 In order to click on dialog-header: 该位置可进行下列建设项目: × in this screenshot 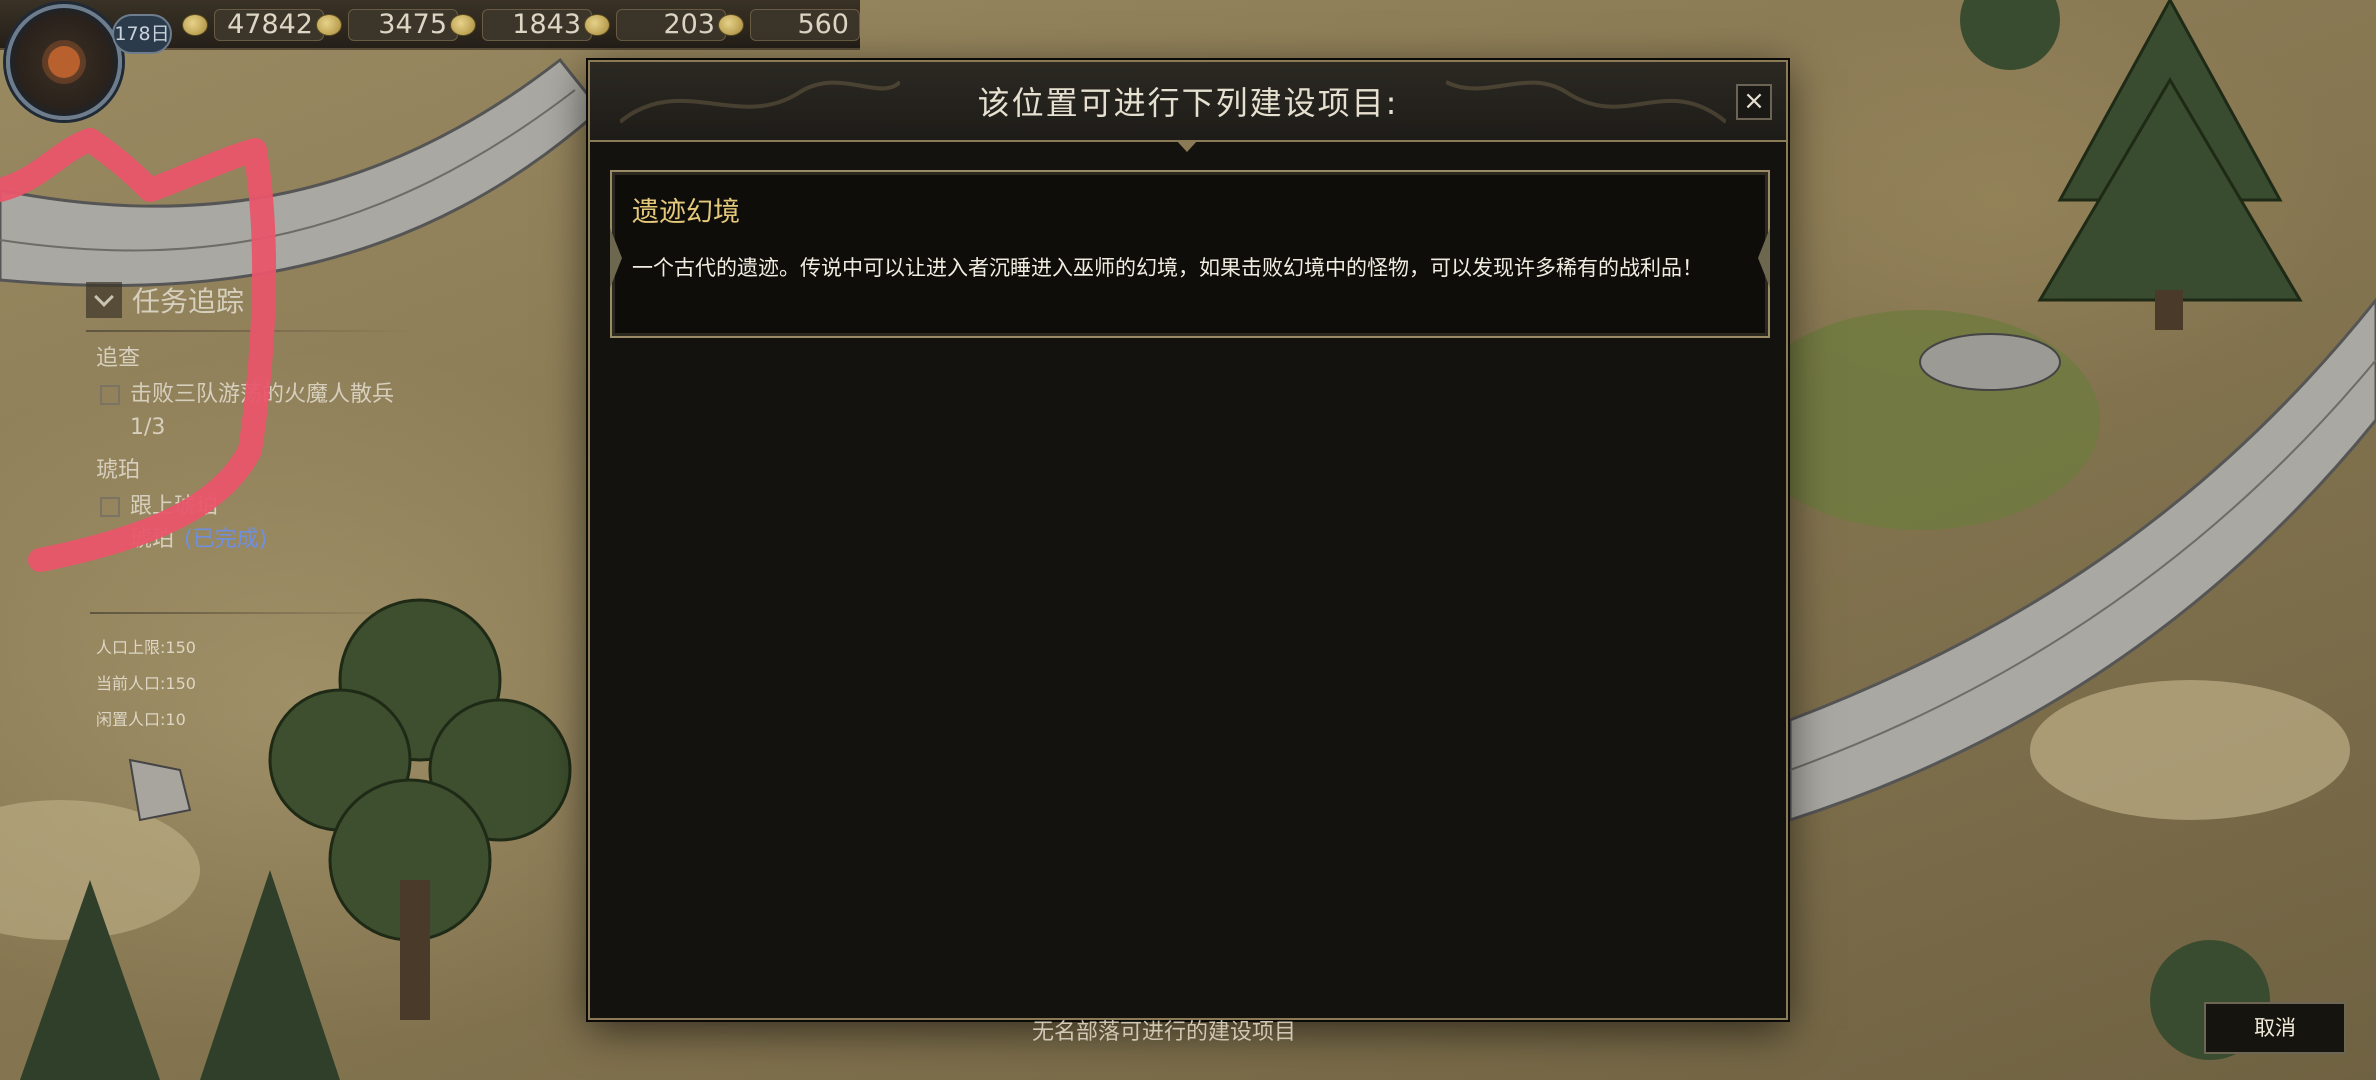, I will do `click(1188, 107)`.